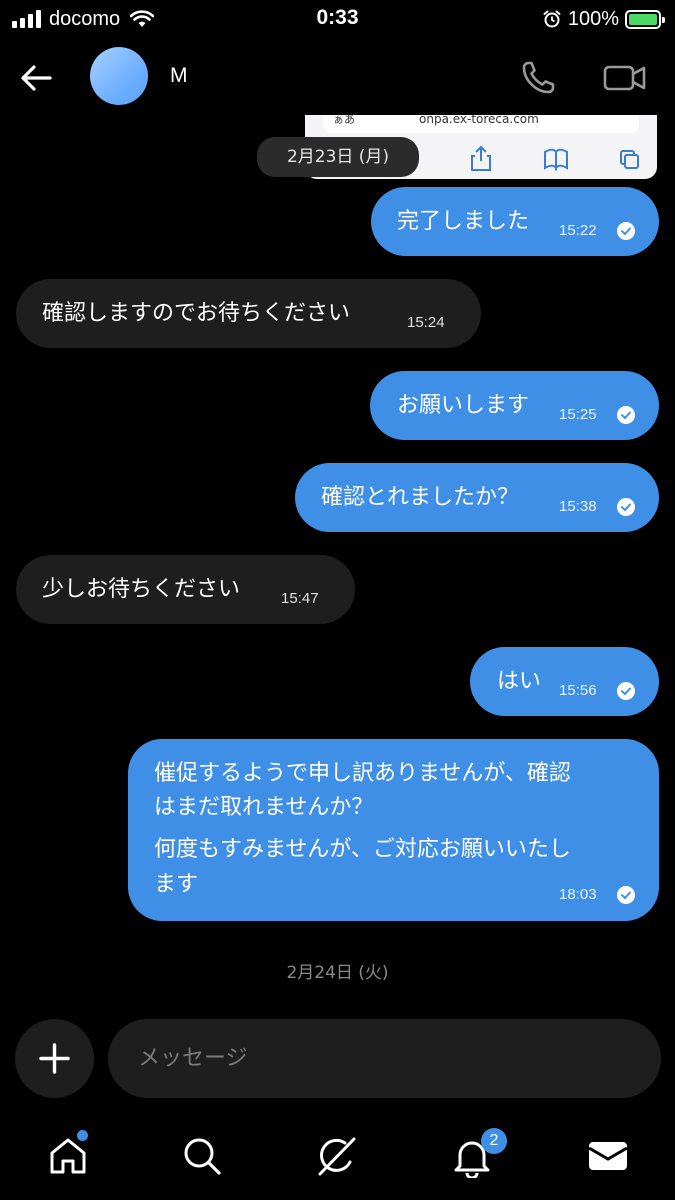  I want to click on message-text: 確認とれましたか？, so click(420, 497).